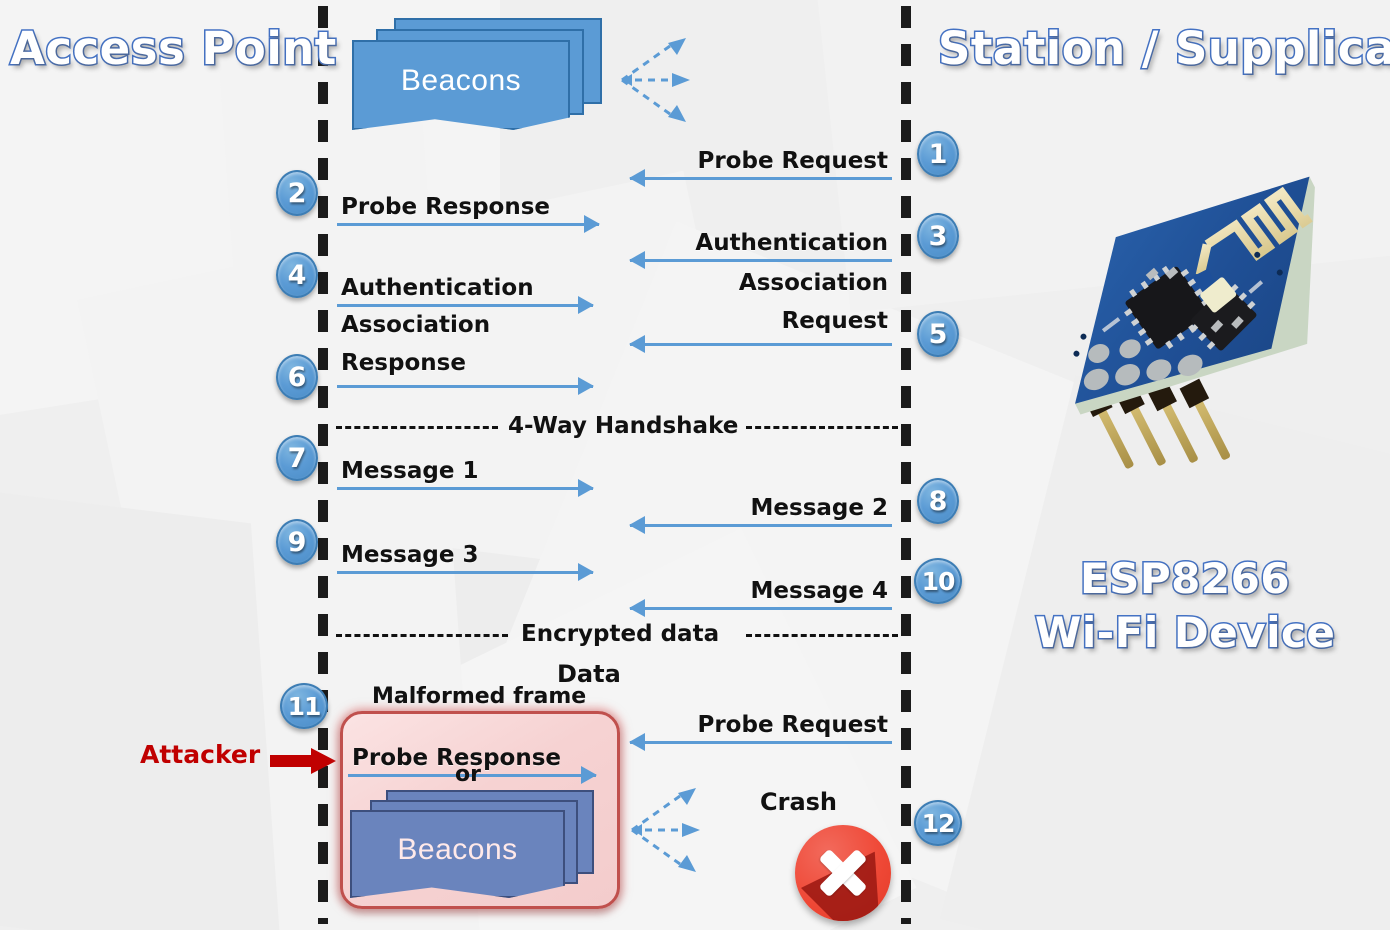 Image resolution: width=1390 pixels, height=930 pixels. I want to click on esp8266-module-image, so click(1195, 315).